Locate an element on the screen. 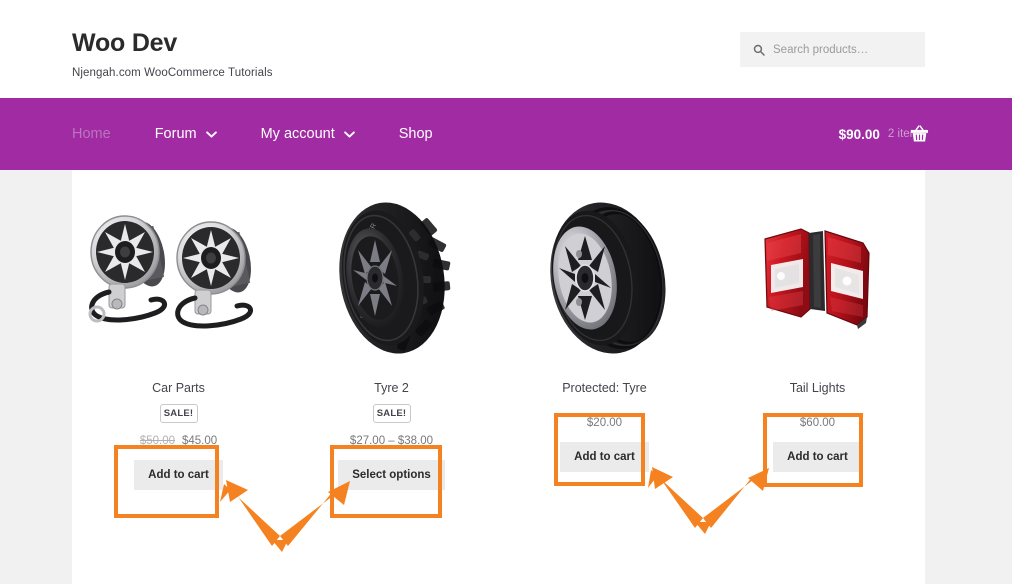  cart-total-amount: $90.00 is located at coordinates (859, 134).